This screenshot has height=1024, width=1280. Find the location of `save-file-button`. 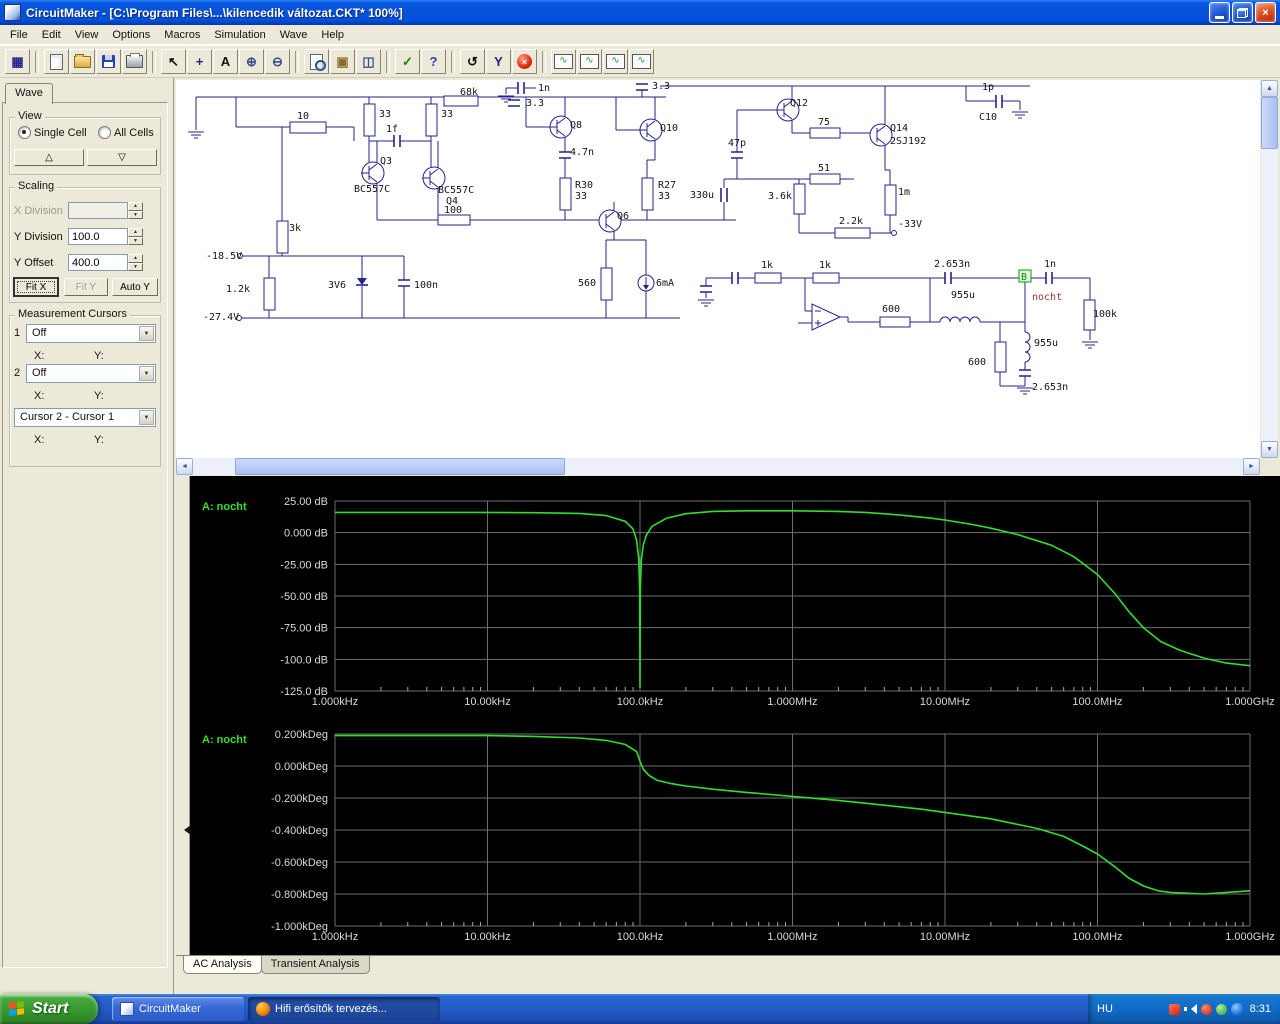

save-file-button is located at coordinates (108, 61).